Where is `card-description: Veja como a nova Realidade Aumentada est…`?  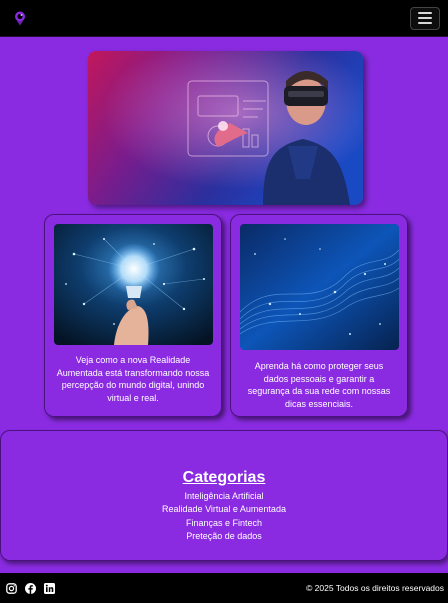 card-description: Veja como a nova Realidade Aumentada est… is located at coordinates (133, 379).